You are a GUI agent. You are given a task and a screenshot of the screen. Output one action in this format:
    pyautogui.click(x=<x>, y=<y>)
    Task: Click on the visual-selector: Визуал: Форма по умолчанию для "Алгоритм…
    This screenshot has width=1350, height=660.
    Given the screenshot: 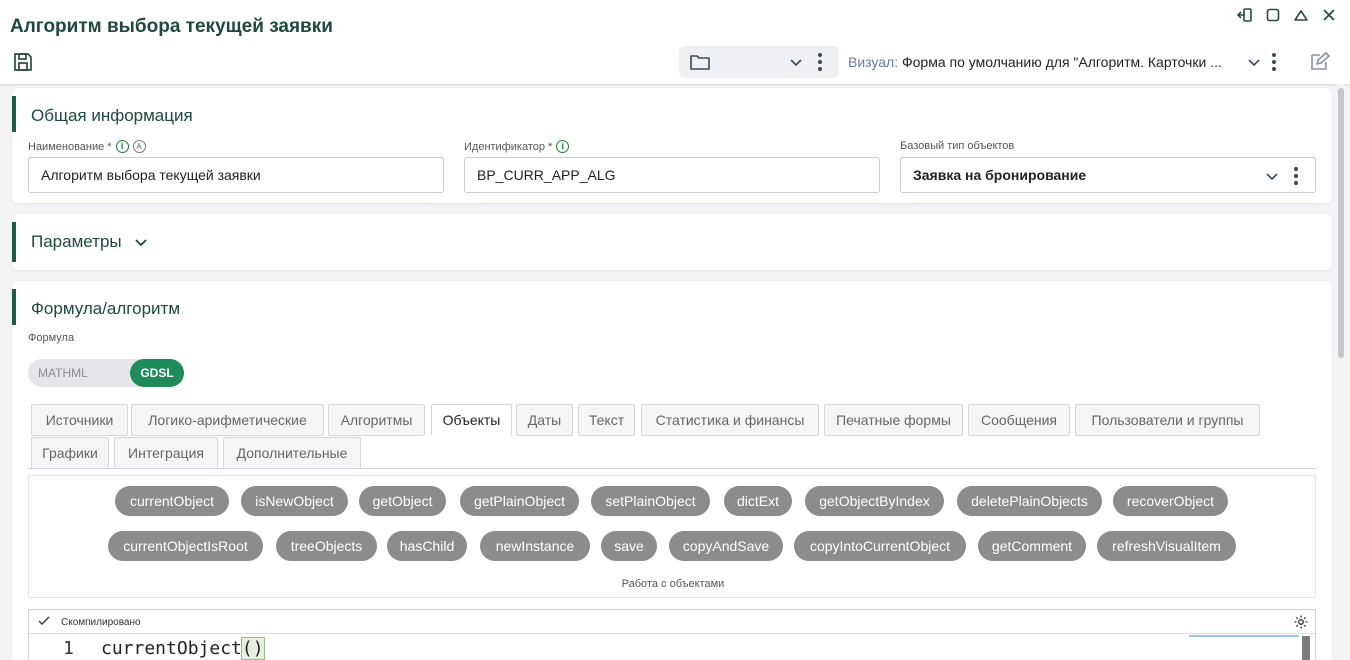 What is the action you would take?
    pyautogui.click(x=1035, y=62)
    